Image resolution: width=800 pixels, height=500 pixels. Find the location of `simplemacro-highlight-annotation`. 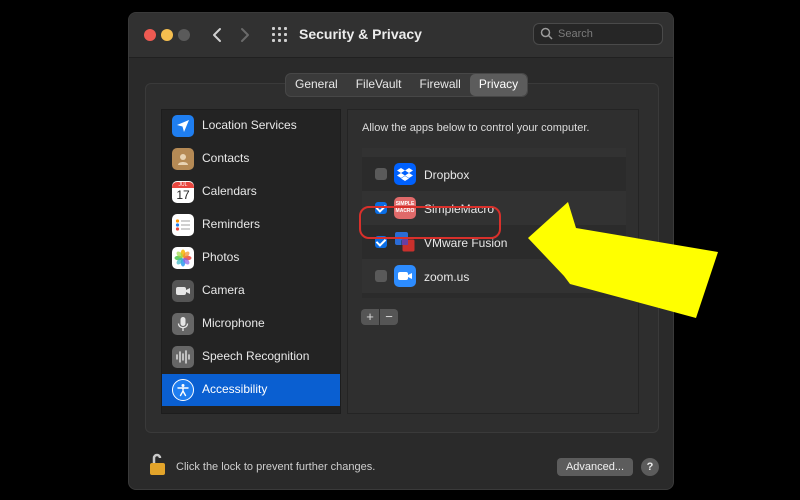

simplemacro-highlight-annotation is located at coordinates (430, 222).